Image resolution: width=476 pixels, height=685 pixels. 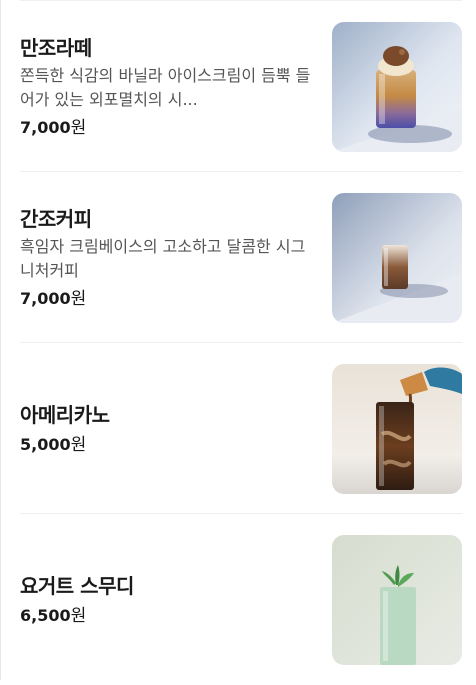 I want to click on menu-item-name: 간조커피, so click(x=56, y=218).